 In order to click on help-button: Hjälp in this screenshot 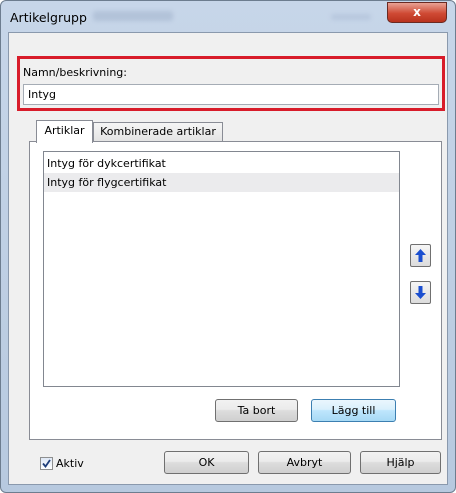, I will do `click(400, 462)`.